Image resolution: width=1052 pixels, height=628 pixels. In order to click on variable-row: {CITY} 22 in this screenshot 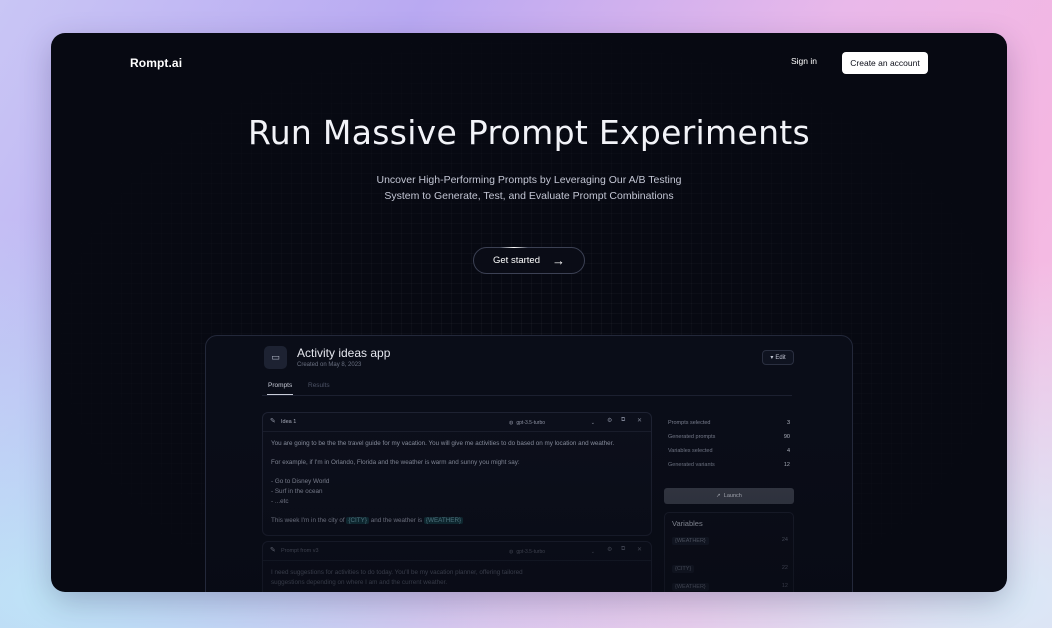, I will do `click(730, 569)`.